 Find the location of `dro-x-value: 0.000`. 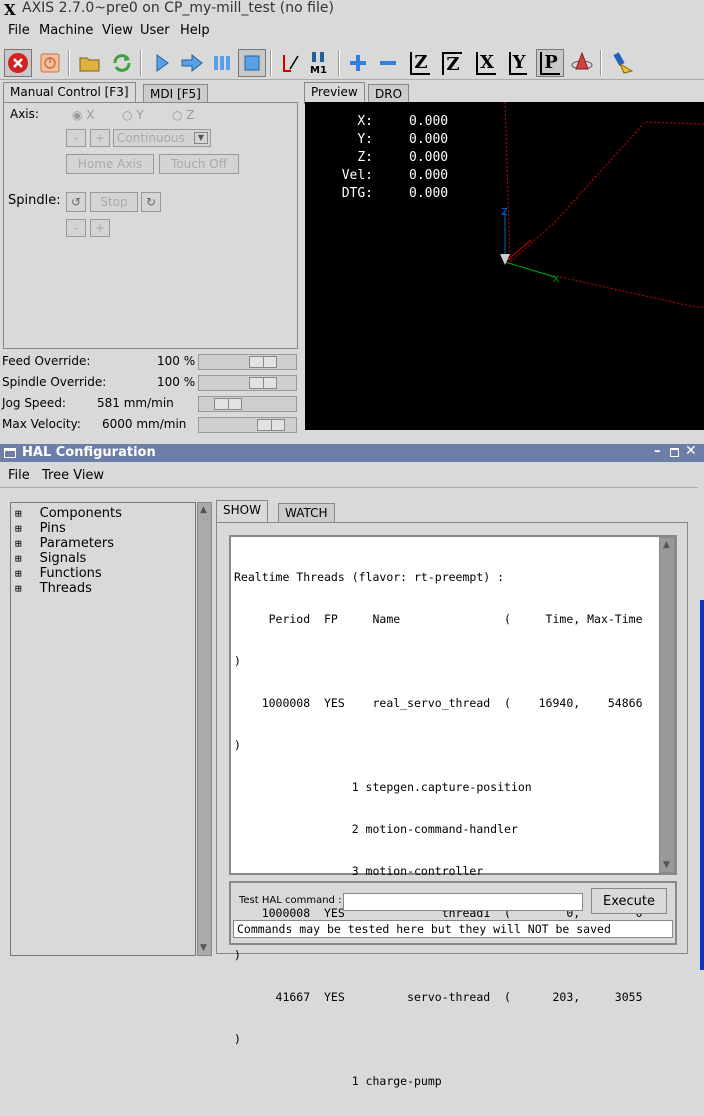

dro-x-value: 0.000 is located at coordinates (429, 121).